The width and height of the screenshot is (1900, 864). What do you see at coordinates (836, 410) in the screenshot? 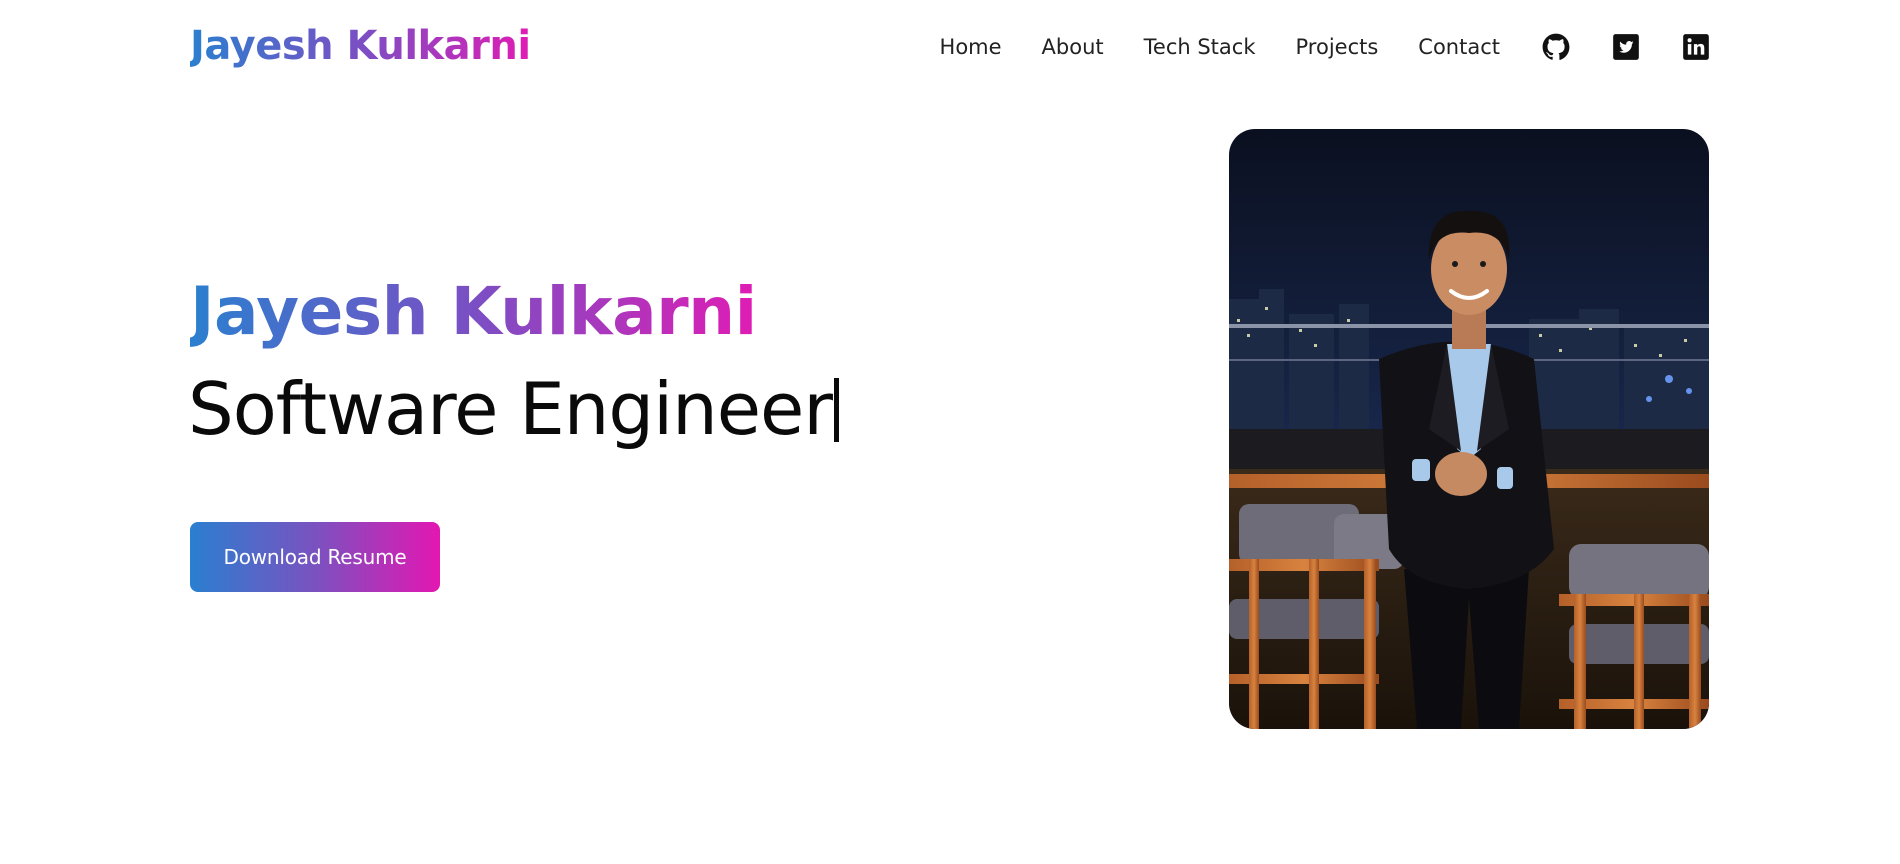
I see `typing-cursor` at bounding box center [836, 410].